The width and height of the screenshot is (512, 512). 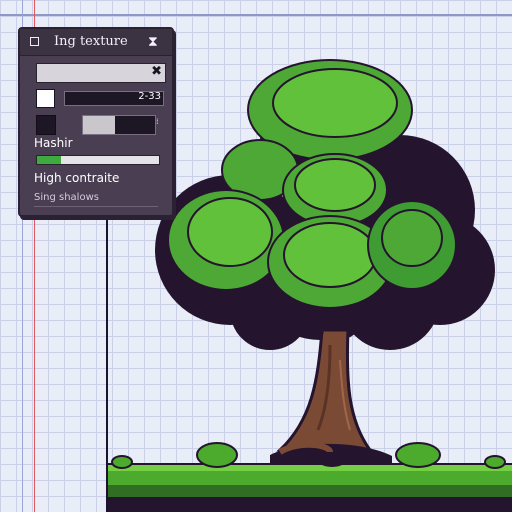 I want to click on slider-tick-icon: ⁞, so click(x=157, y=121).